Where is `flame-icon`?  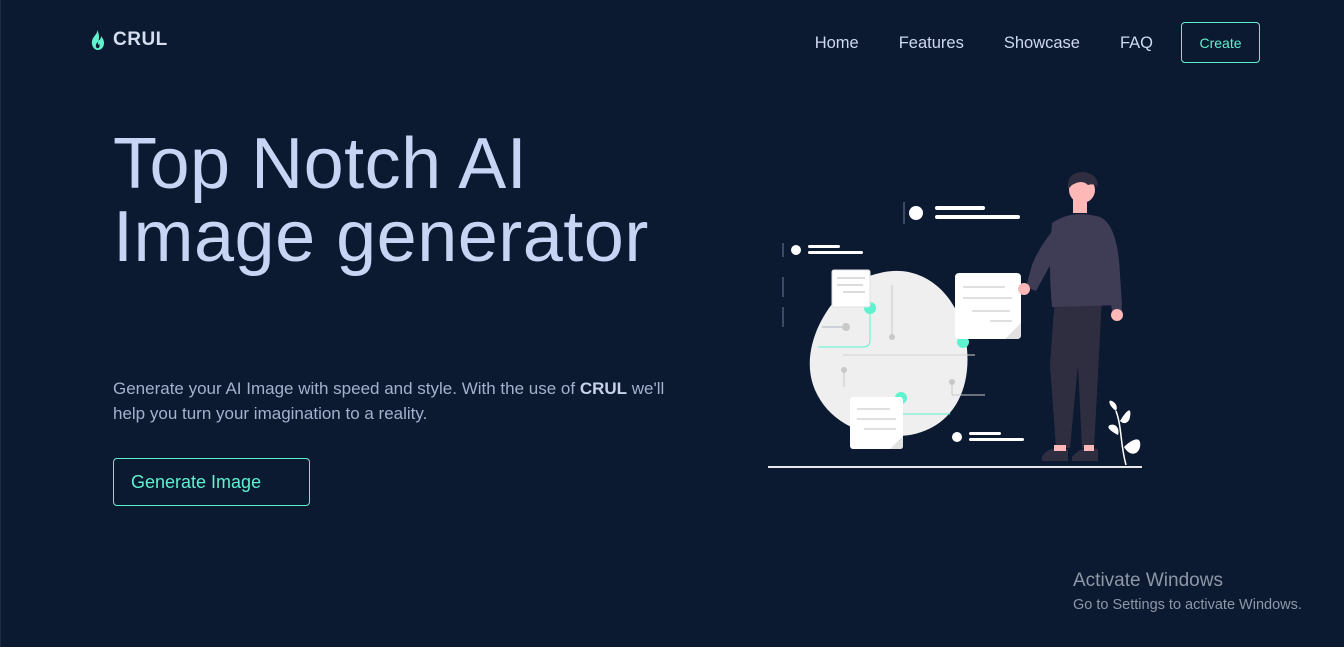
flame-icon is located at coordinates (97, 40).